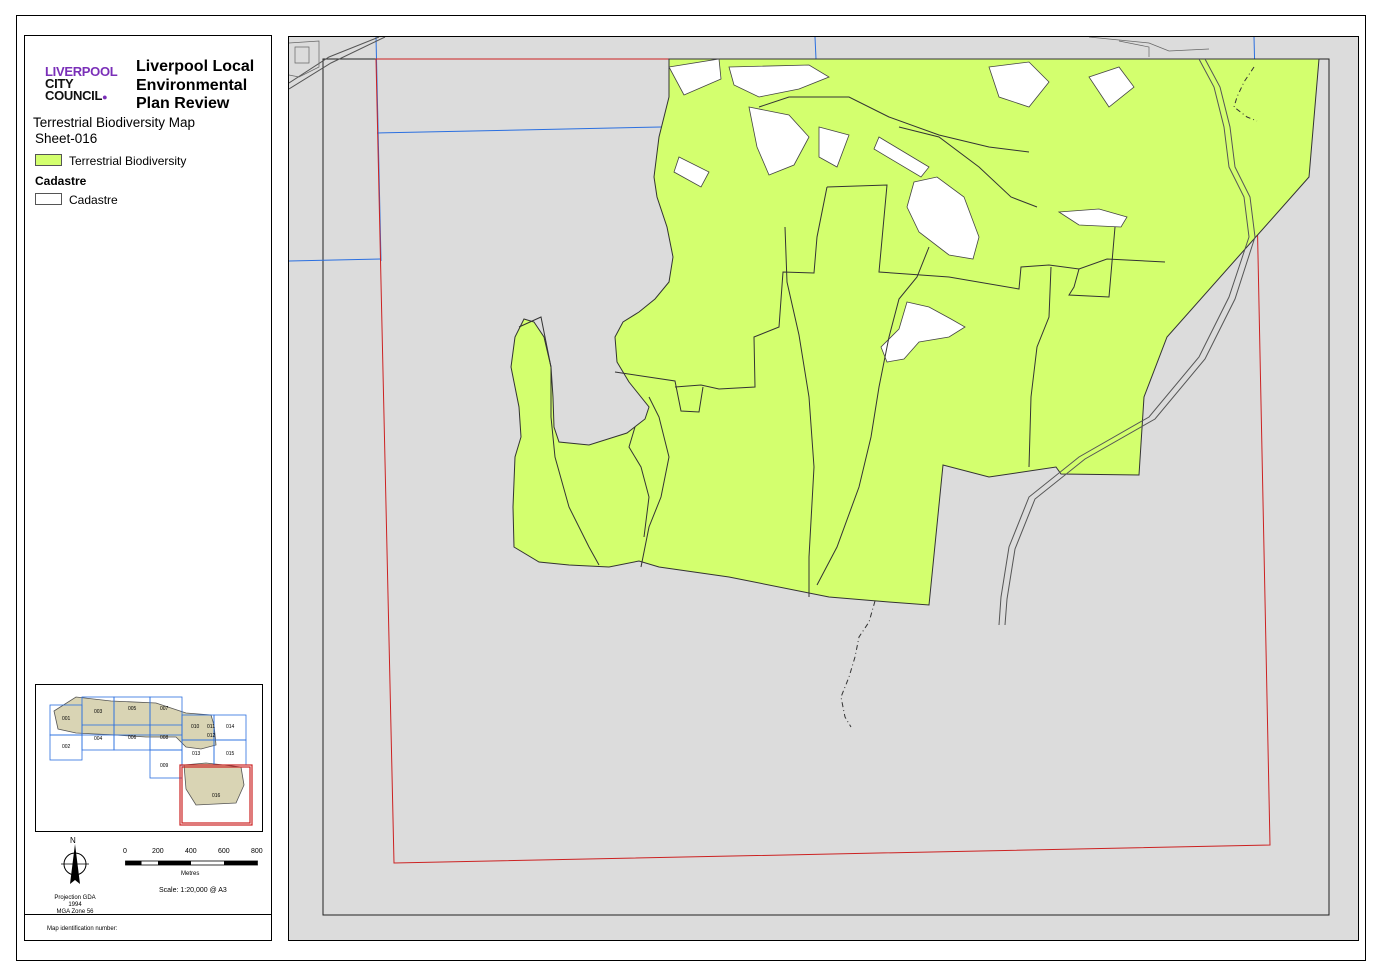 Image resolution: width=1382 pixels, height=977 pixels. I want to click on sheet-number: Sheet-016, so click(66, 138).